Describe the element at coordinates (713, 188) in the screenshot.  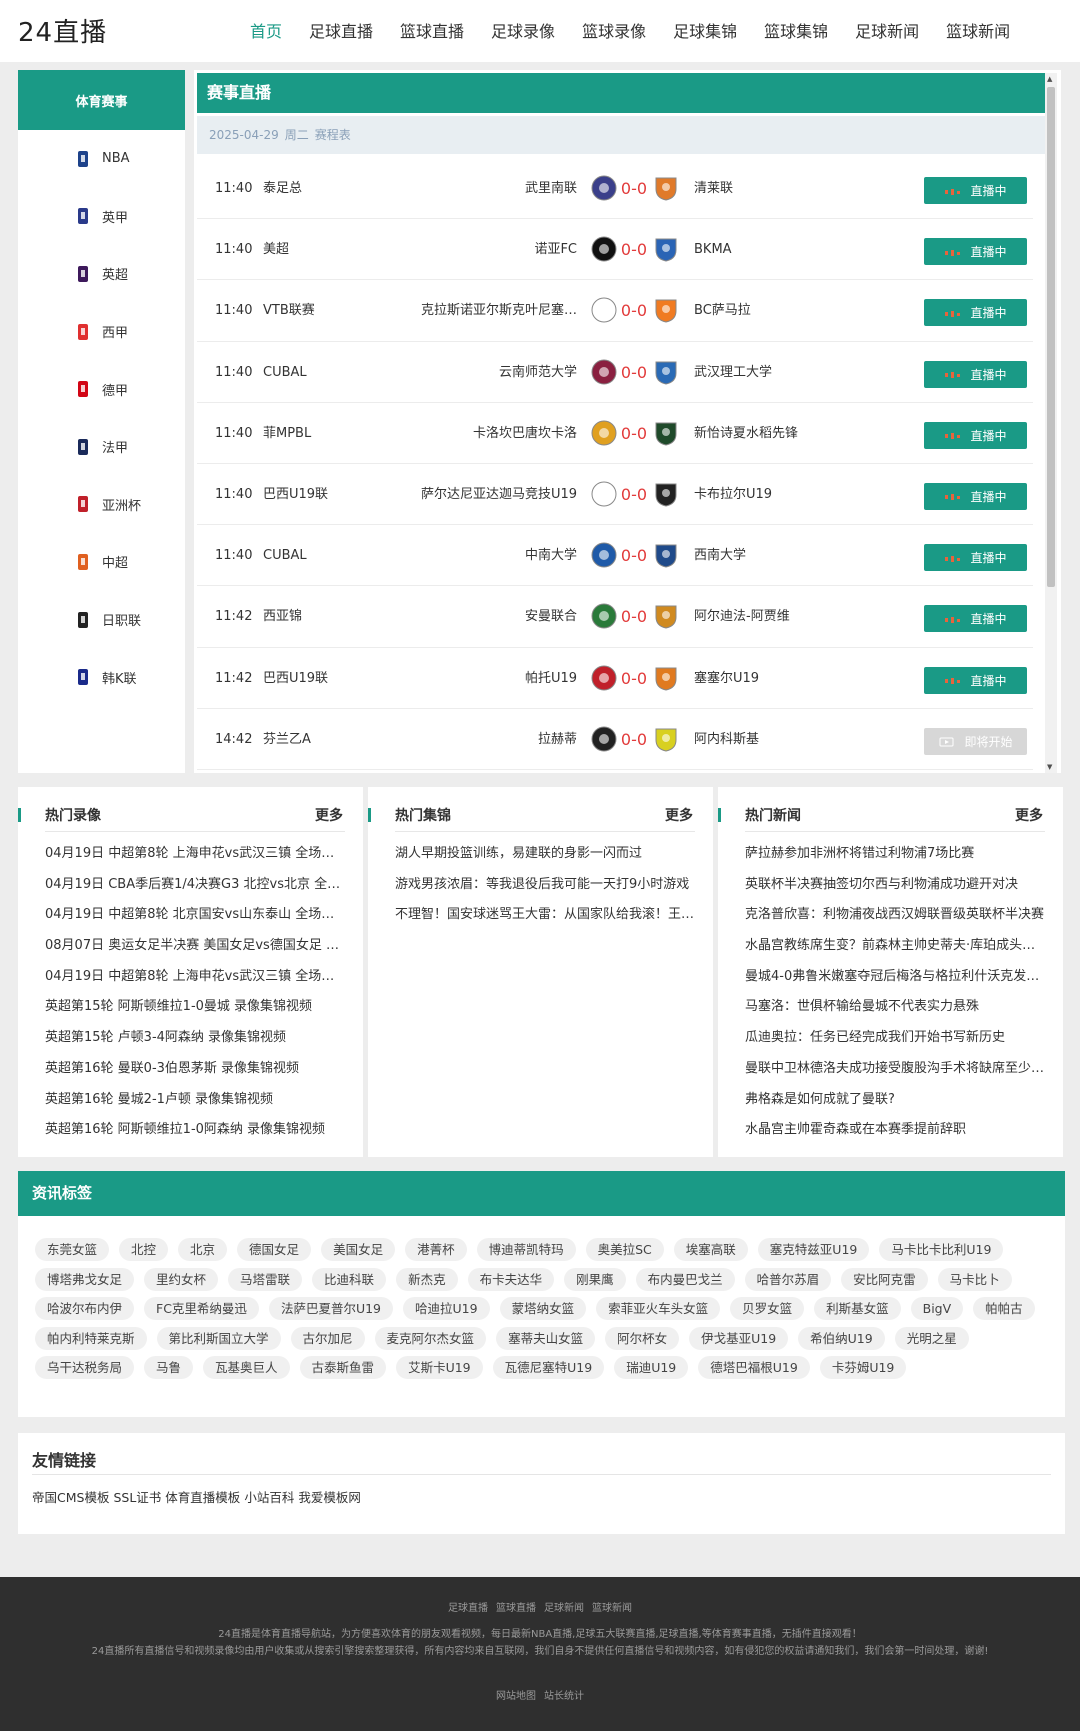
I see `away-team: 清莱联` at that location.